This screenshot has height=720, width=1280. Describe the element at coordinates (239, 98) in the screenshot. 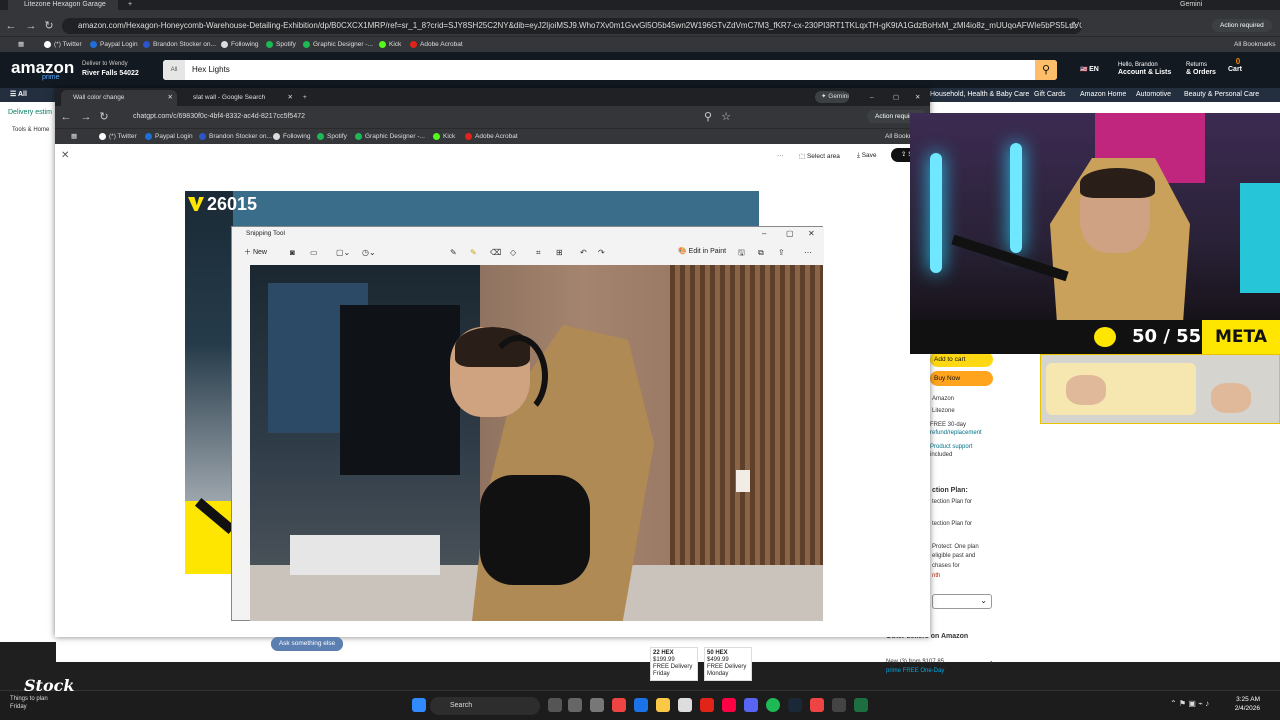

I see `tab-slat-wall: slat wall - Google Search ✕` at that location.